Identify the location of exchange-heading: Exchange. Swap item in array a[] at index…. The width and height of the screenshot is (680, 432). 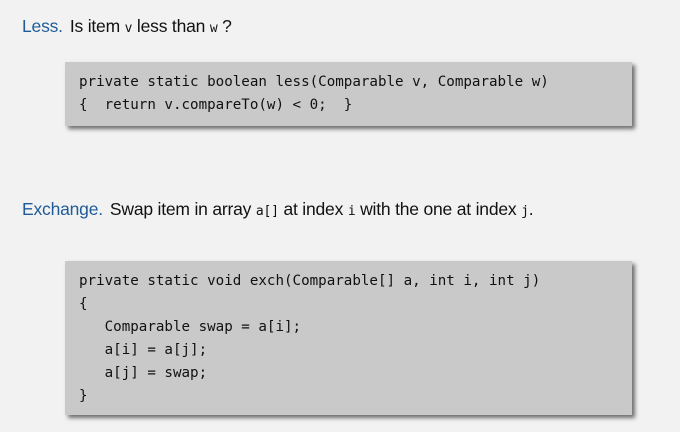
(278, 209).